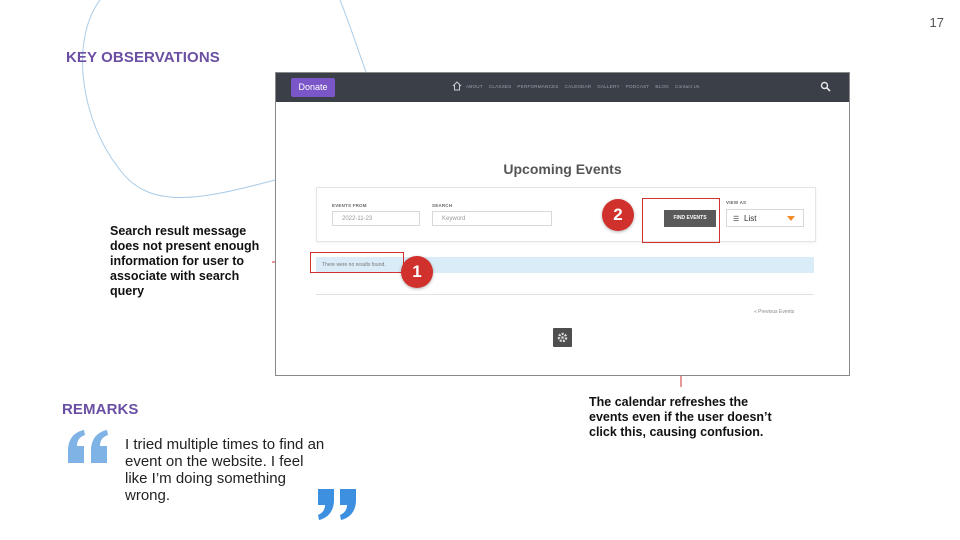 Image resolution: width=960 pixels, height=540 pixels. What do you see at coordinates (662, 86) in the screenshot?
I see `nav-link-blog: BLOG` at bounding box center [662, 86].